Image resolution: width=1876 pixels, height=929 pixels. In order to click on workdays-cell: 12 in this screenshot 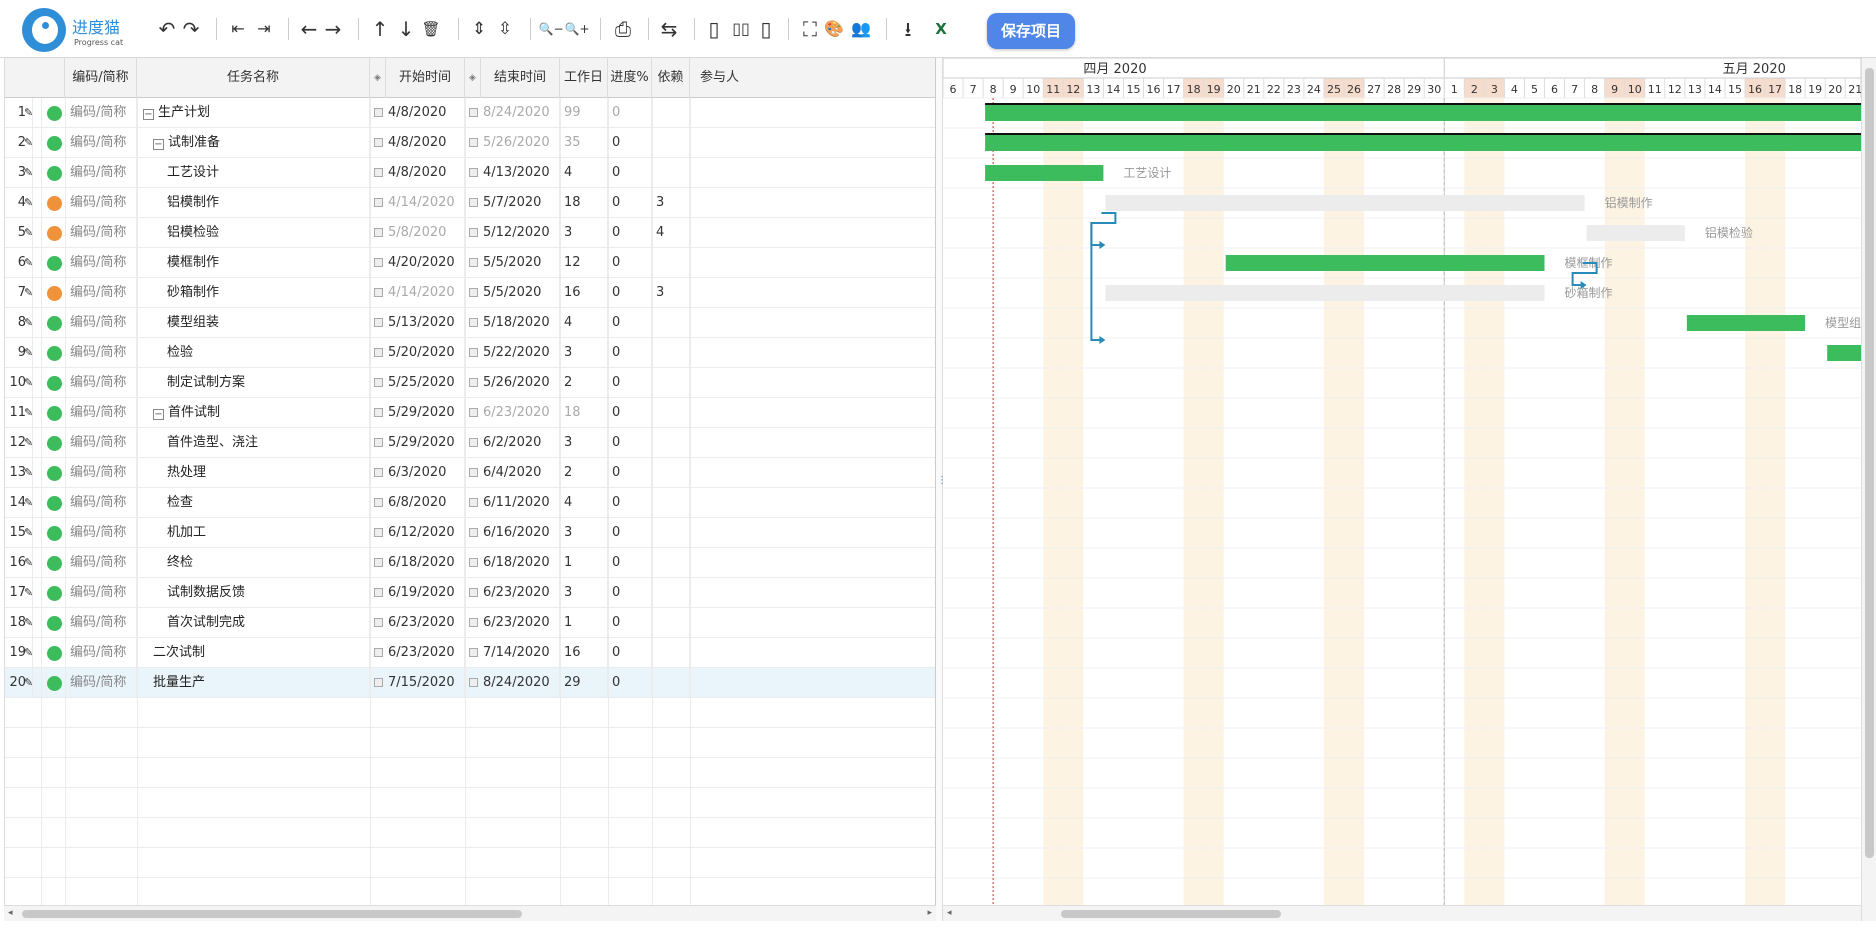, I will do `click(584, 263)`.